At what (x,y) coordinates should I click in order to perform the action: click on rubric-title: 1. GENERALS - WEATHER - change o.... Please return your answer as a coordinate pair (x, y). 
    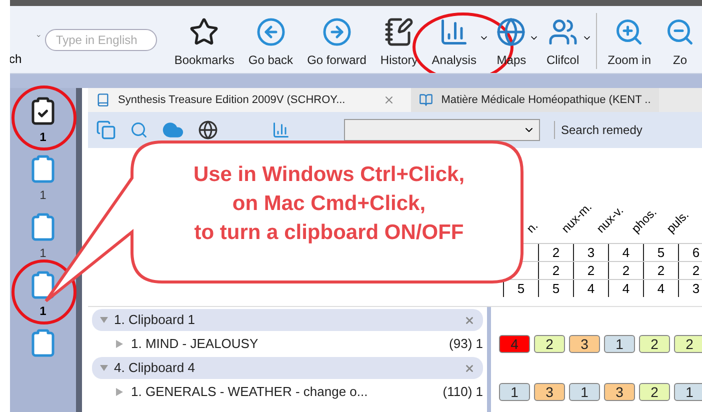
    Looking at the image, I should click on (250, 392).